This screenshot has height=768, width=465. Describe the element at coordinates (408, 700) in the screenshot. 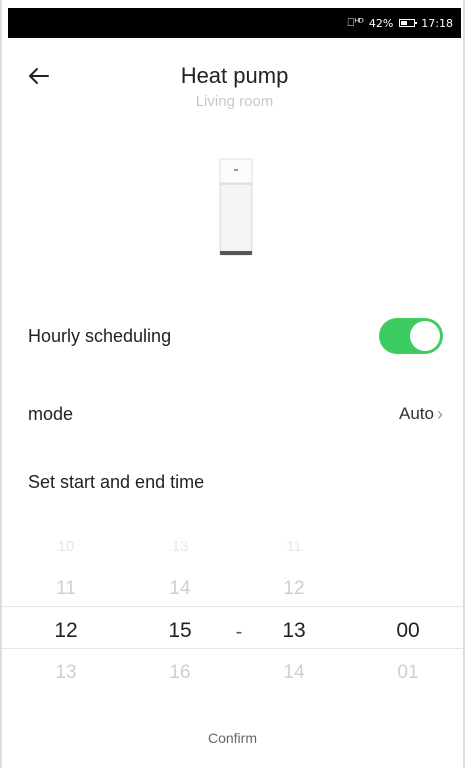

I see `picker-cell: 02` at that location.